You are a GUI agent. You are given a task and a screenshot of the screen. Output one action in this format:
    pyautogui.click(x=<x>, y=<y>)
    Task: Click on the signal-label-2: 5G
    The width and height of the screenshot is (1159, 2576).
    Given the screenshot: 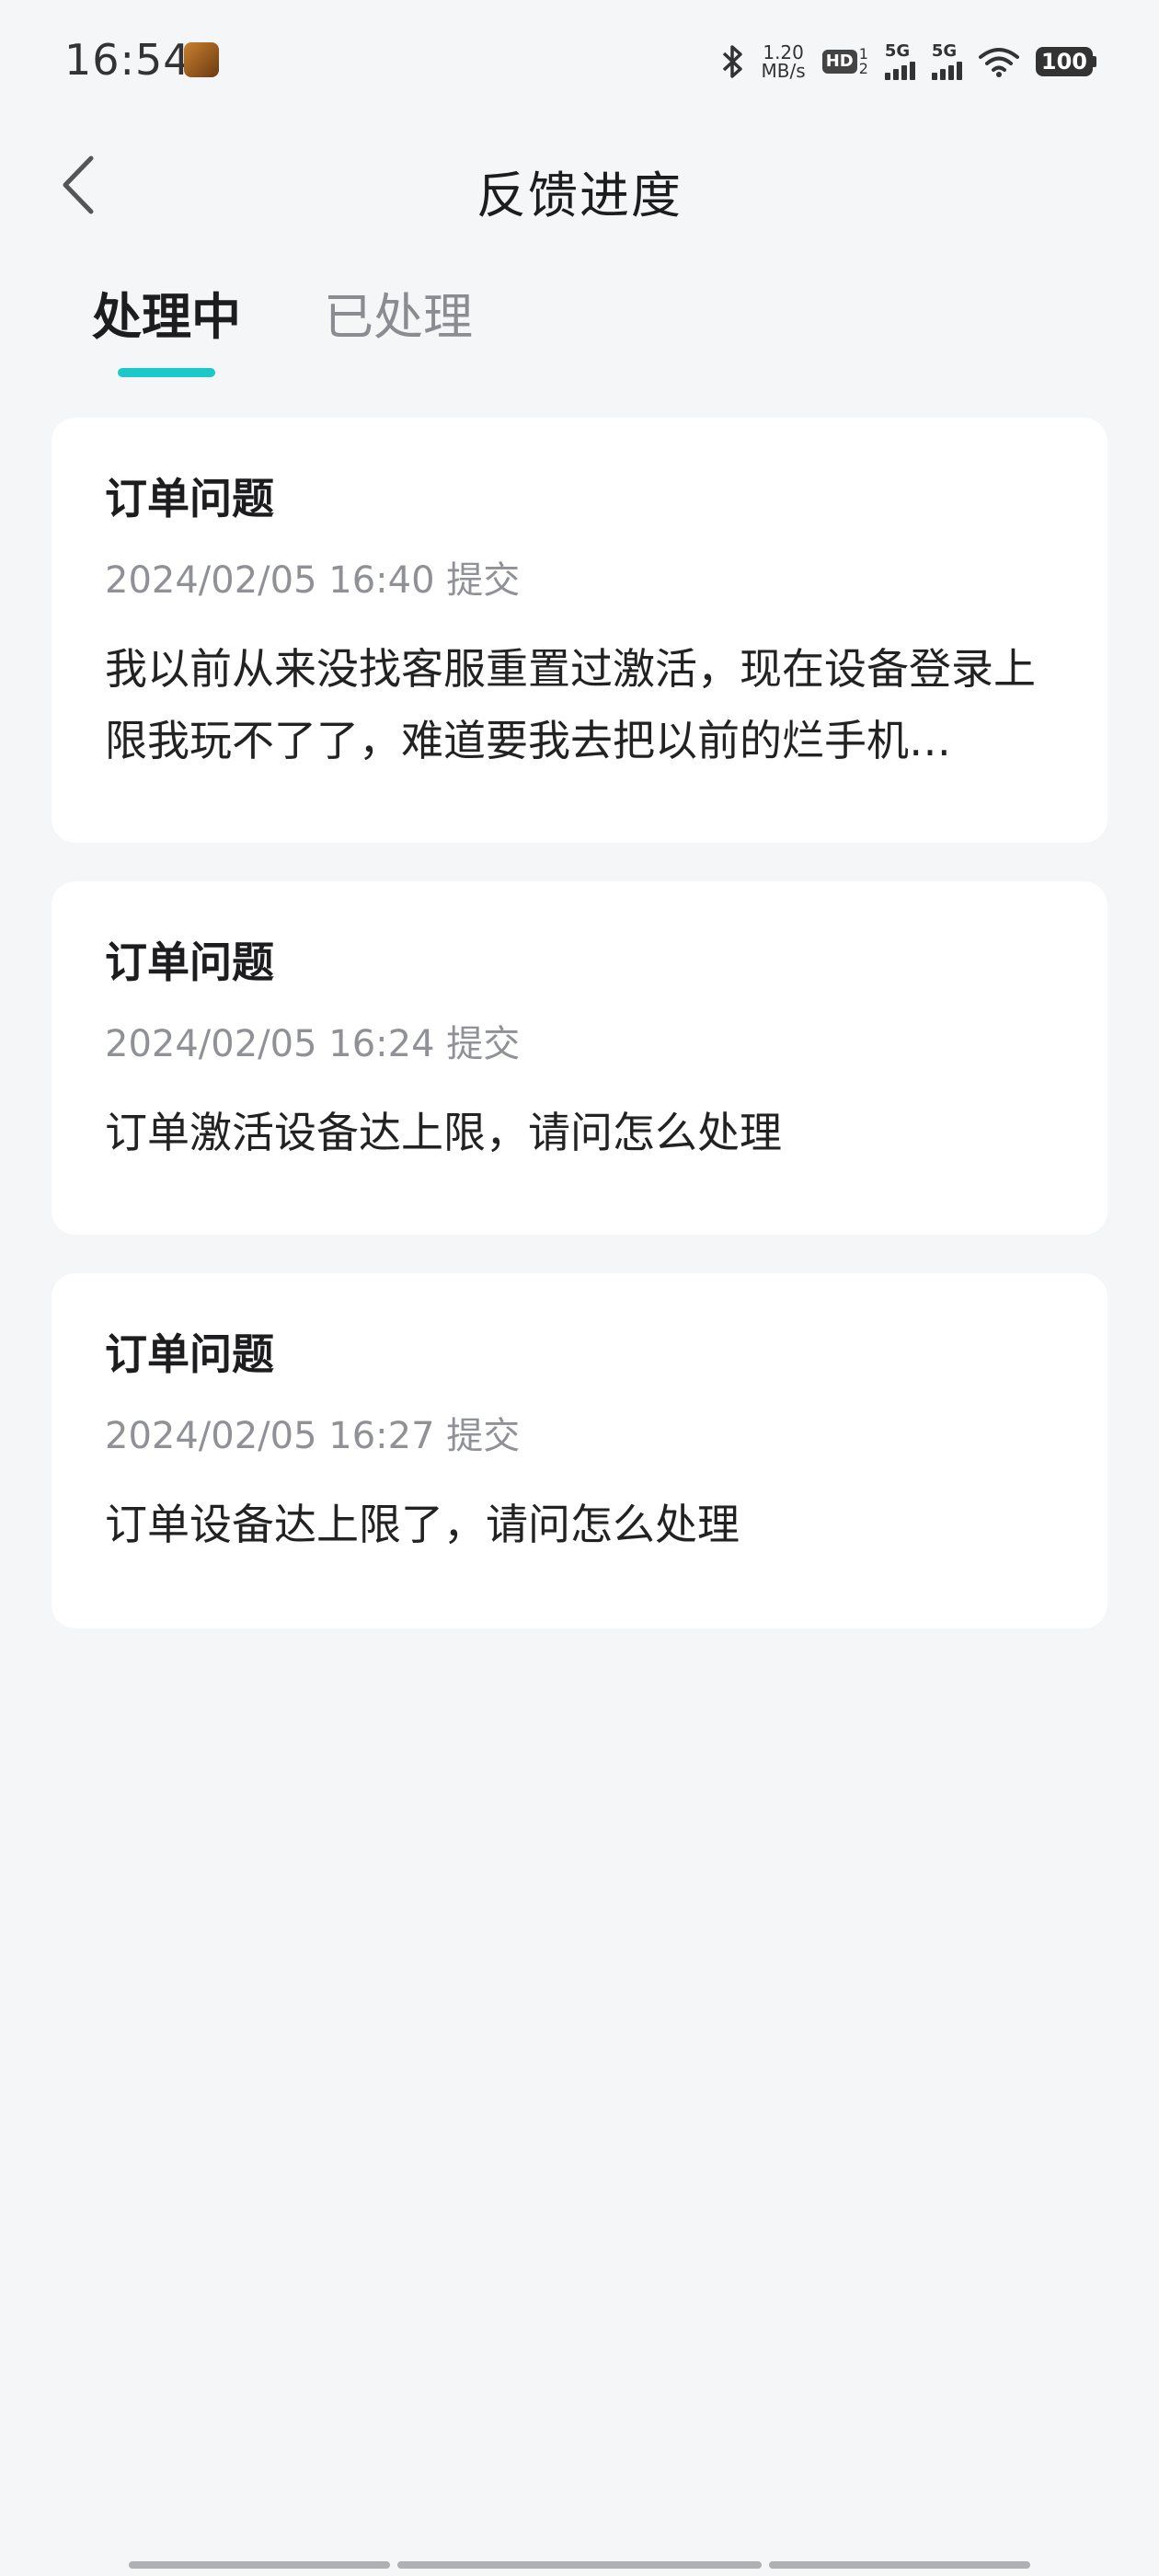 What is the action you would take?
    pyautogui.click(x=944, y=51)
    